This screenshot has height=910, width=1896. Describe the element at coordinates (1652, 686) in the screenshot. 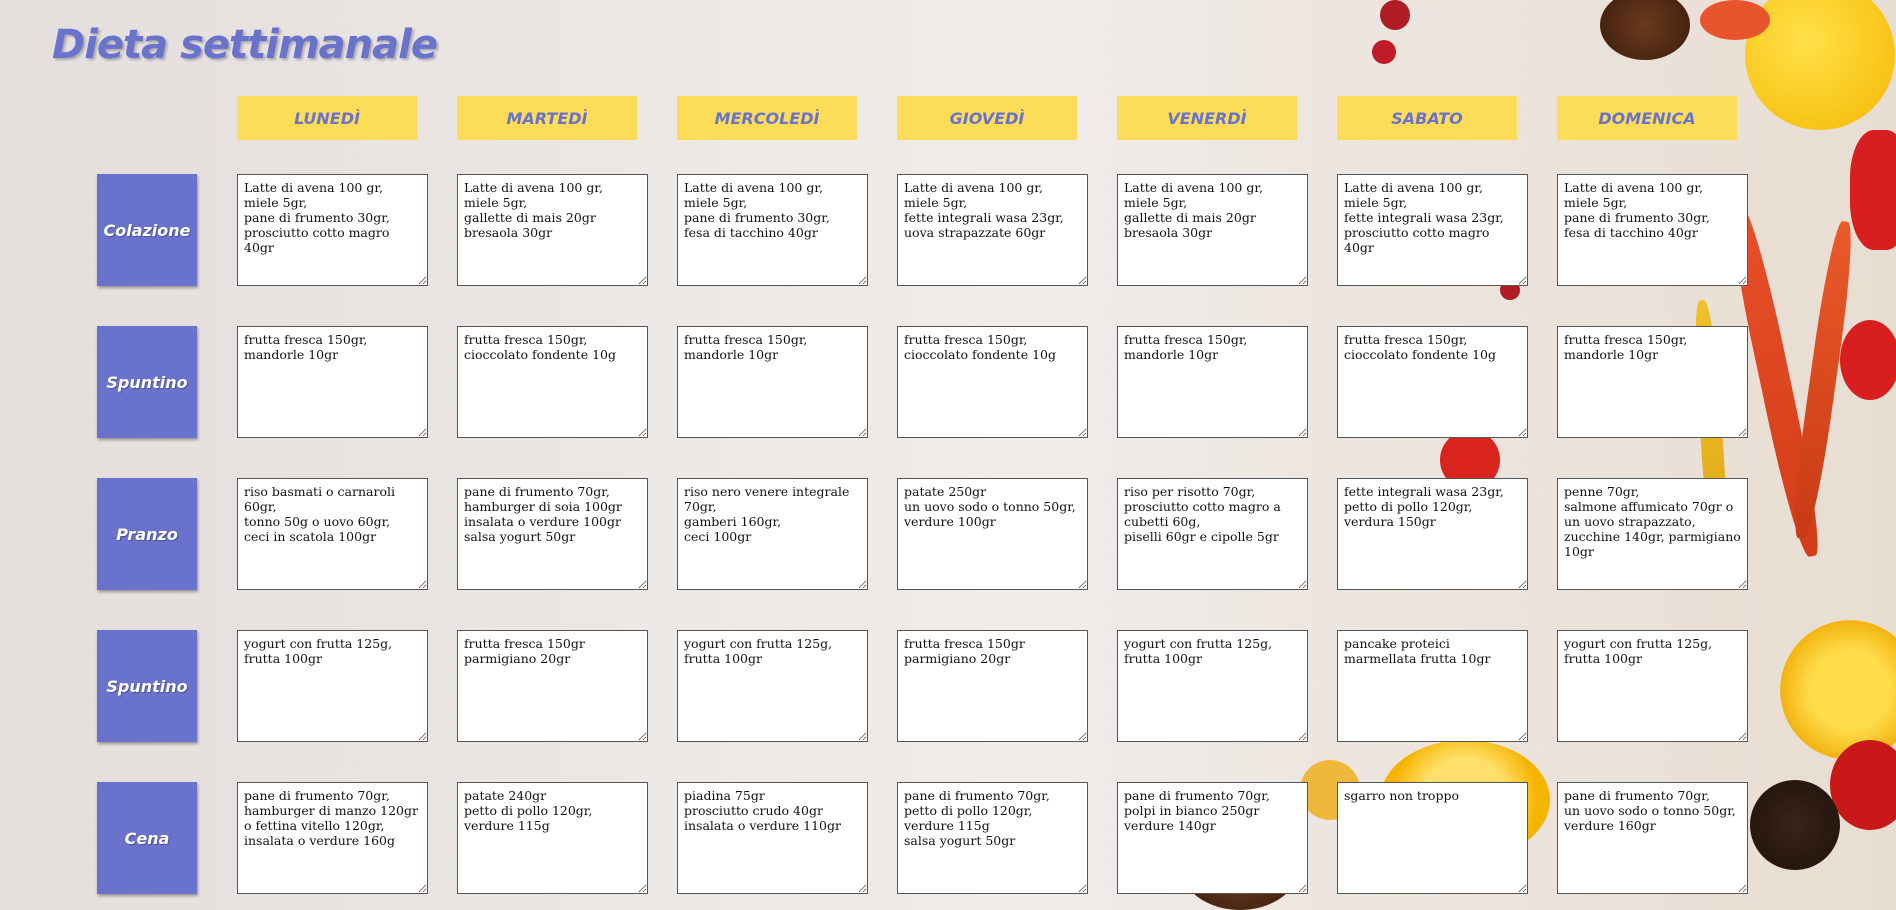

I see `meal-cell-spuntino-pomeriggio-domenica: yogurt con frutta 125g, frutta 100gr` at that location.